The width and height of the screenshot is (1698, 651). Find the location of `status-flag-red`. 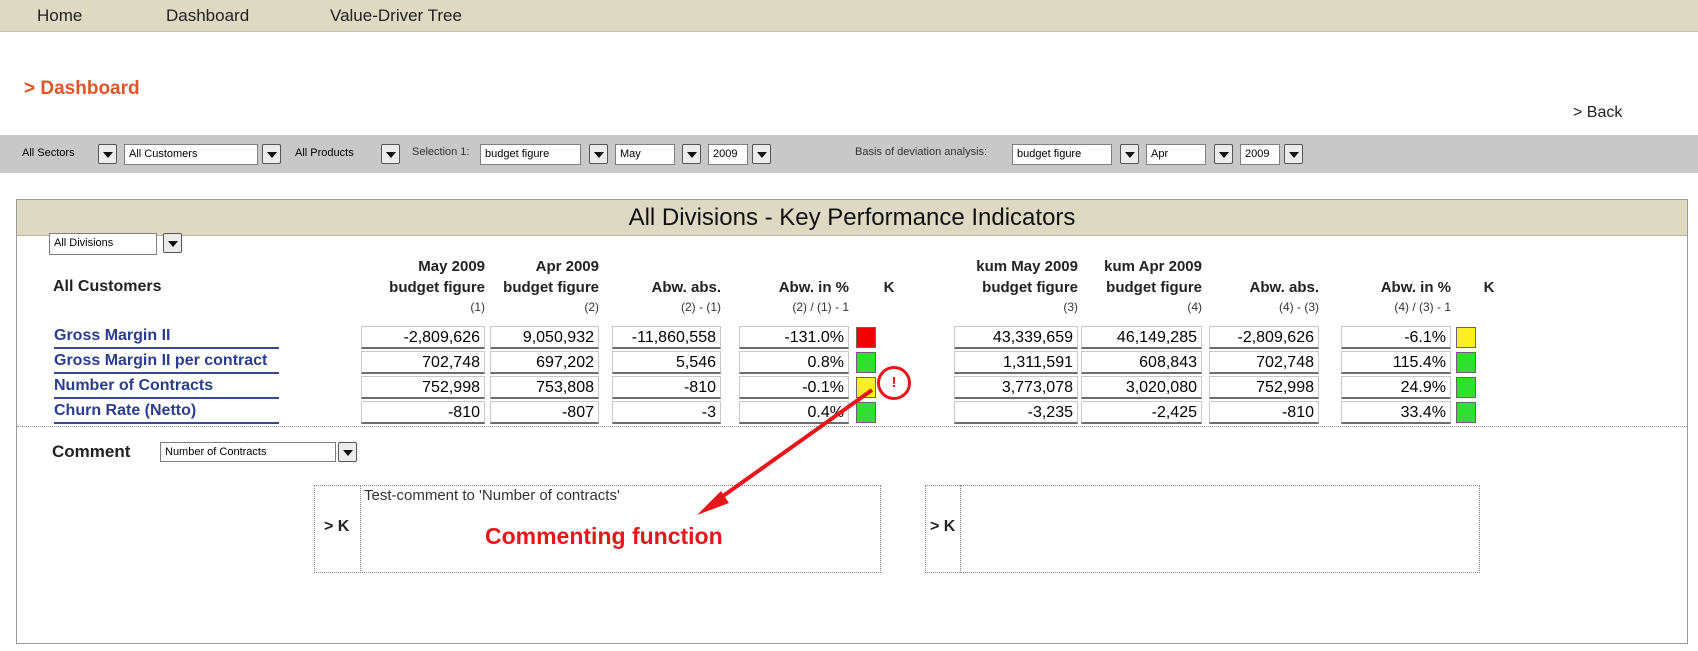

status-flag-red is located at coordinates (866, 337).